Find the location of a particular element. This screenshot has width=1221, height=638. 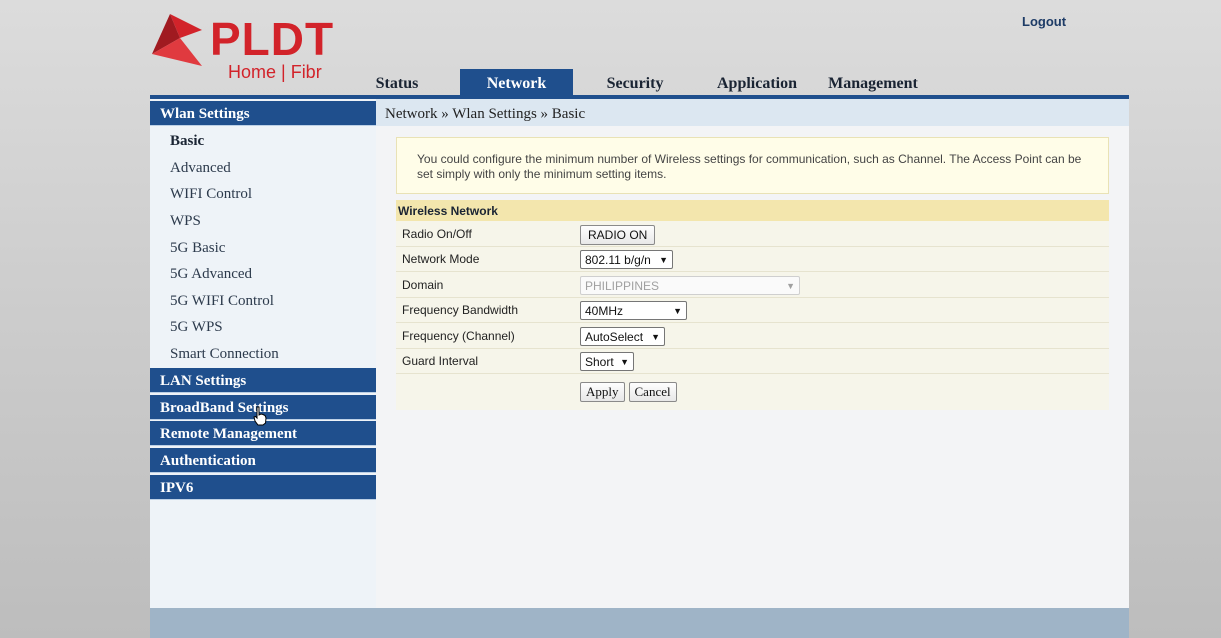

channel-label: Frequency (Channel) is located at coordinates (458, 336).